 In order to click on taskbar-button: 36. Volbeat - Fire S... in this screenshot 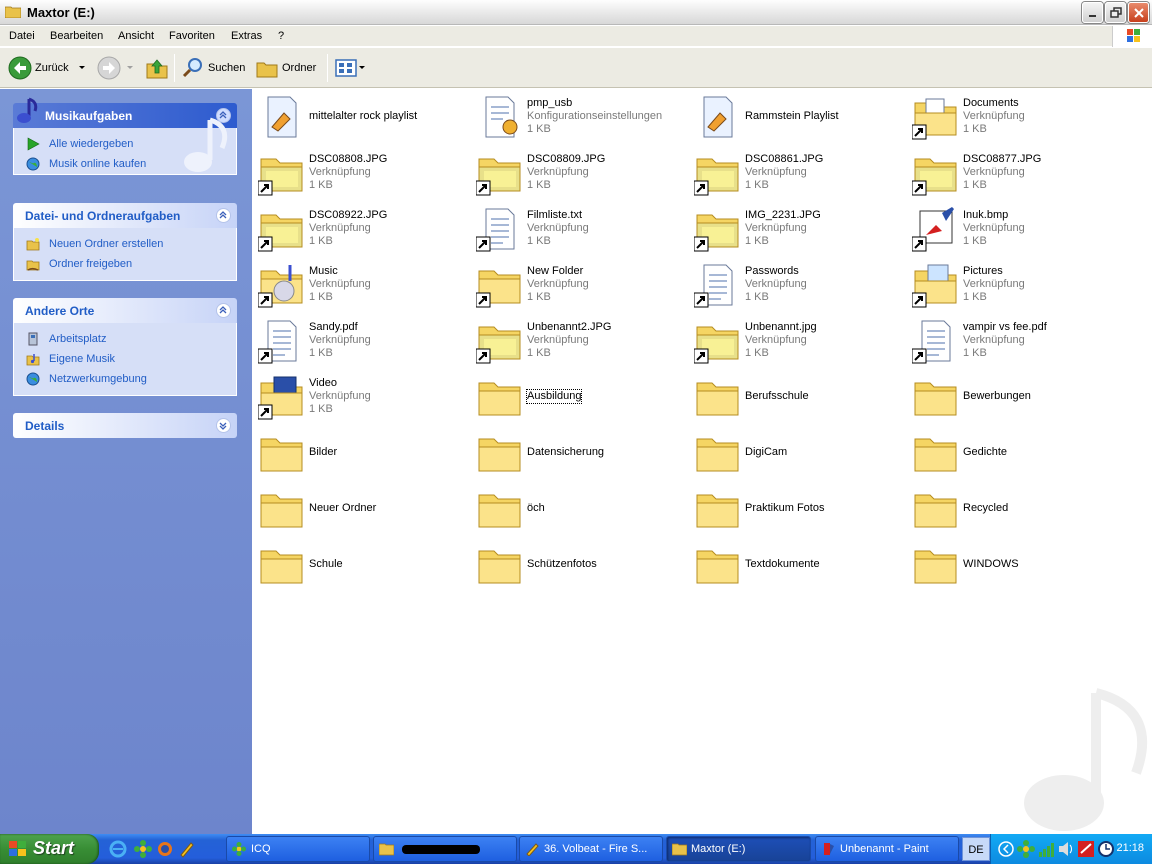, I will do `click(591, 849)`.